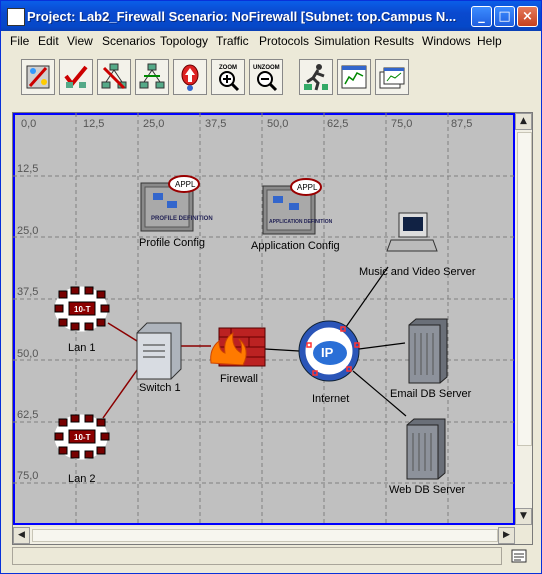  I want to click on menu-topology: Topology, so click(184, 41).